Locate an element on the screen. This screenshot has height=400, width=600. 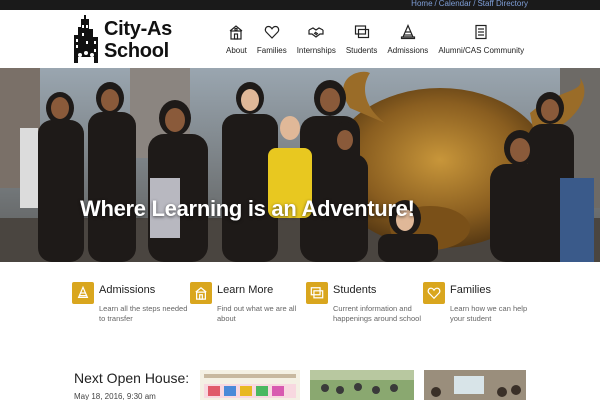
nav-label: Students is located at coordinates (361, 50).